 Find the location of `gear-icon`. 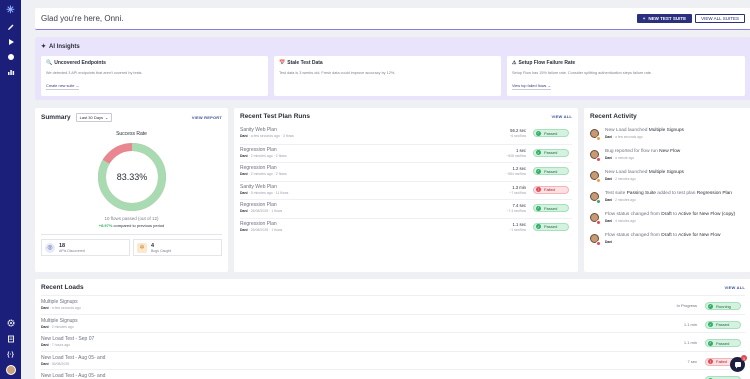

gear-icon is located at coordinates (10, 322).